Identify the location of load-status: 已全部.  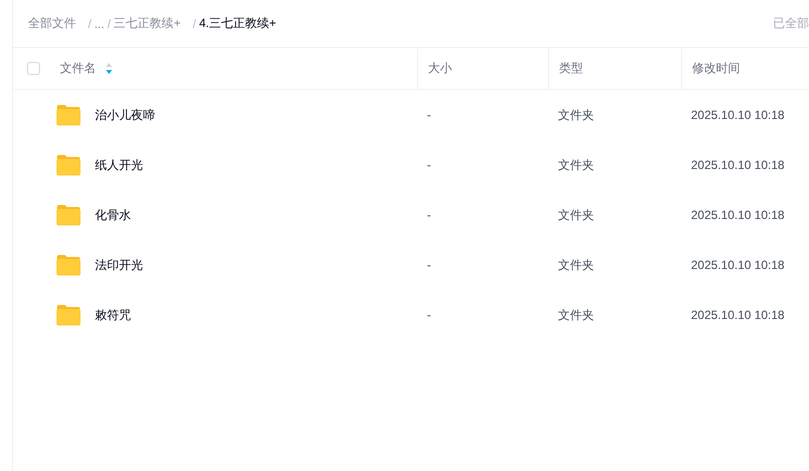
(791, 23).